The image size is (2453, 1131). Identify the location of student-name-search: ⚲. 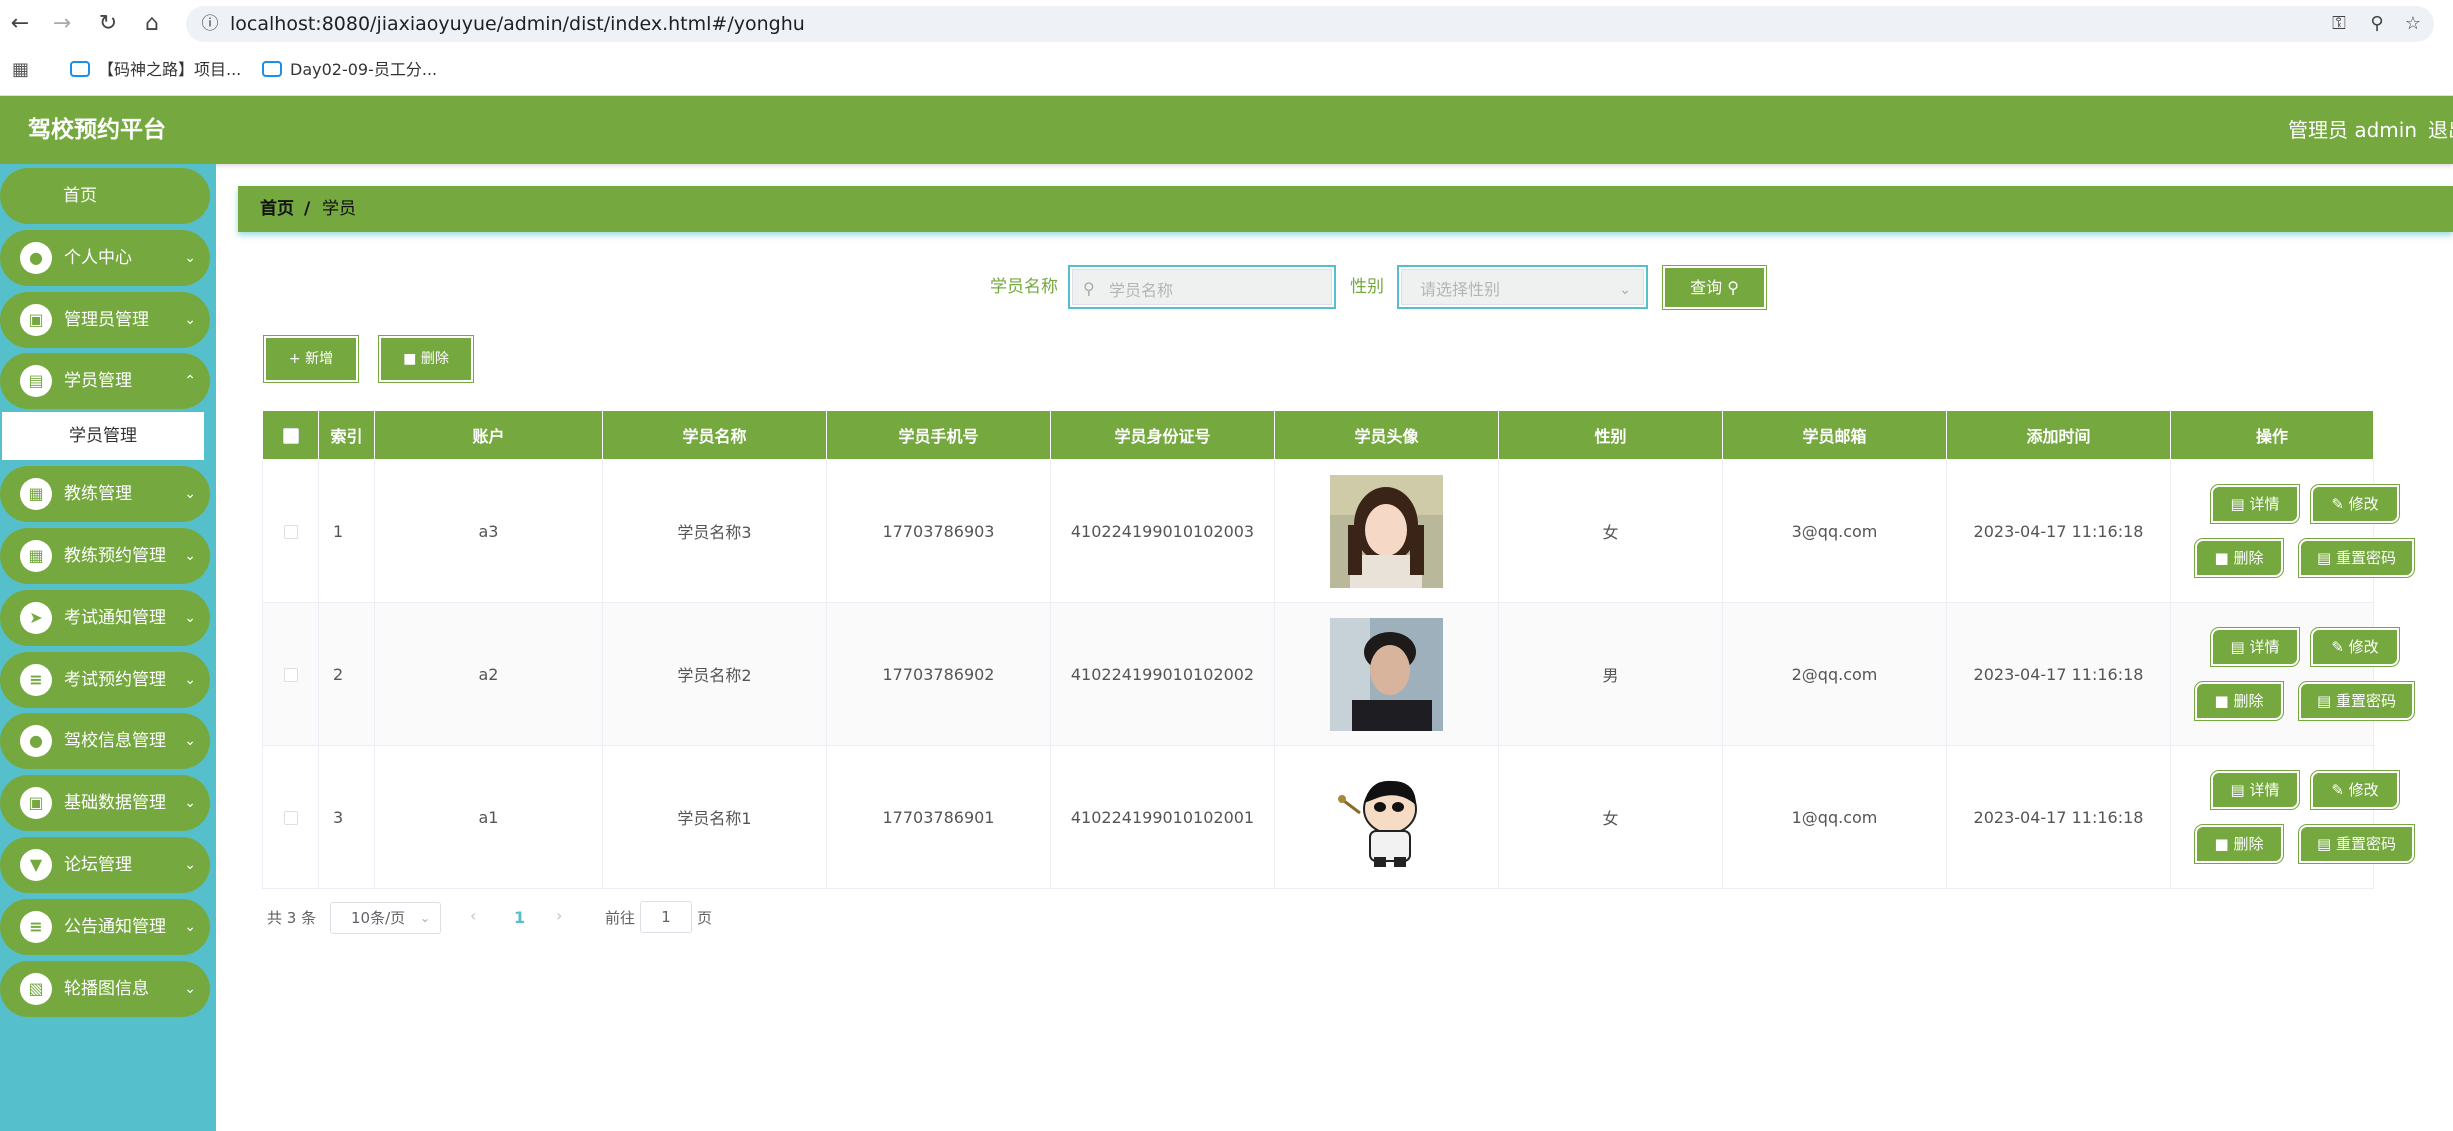
(1202, 287).